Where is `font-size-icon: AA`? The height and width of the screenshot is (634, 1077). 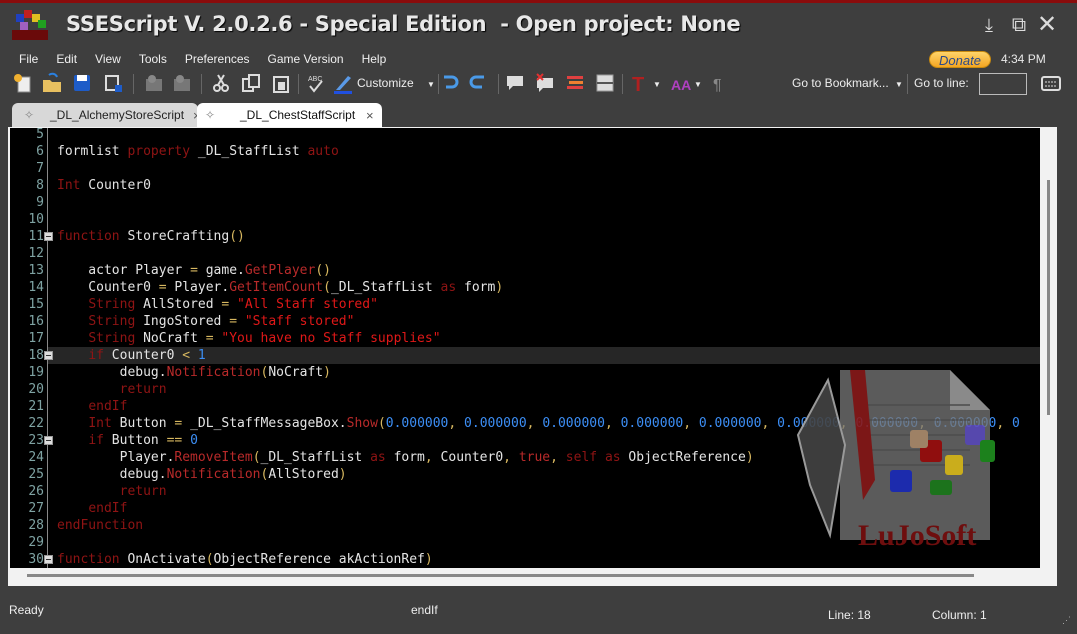 font-size-icon: AA is located at coordinates (681, 83).